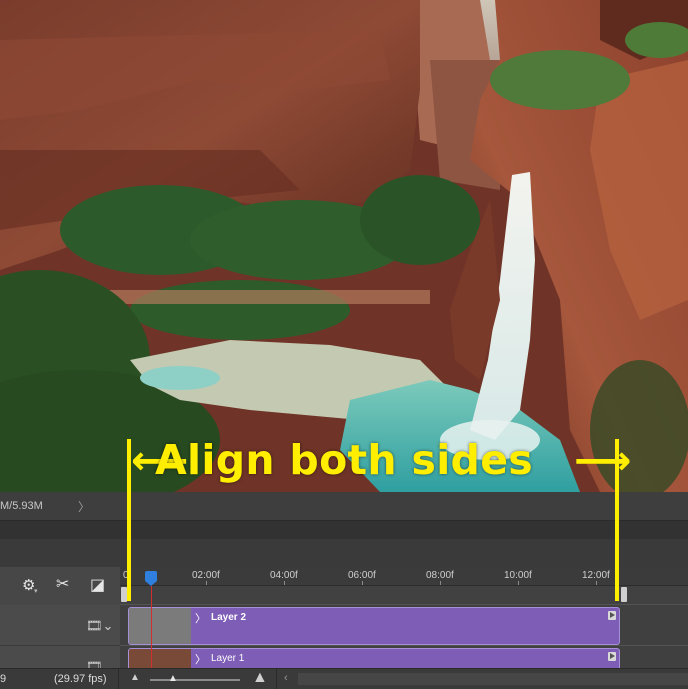 The height and width of the screenshot is (689, 688). Describe the element at coordinates (603, 461) in the screenshot. I see `right-arrow-annotation: ⟶` at that location.